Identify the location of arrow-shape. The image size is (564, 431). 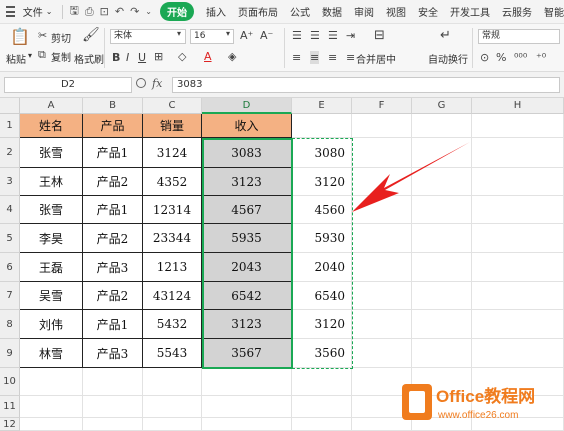
(411, 177).